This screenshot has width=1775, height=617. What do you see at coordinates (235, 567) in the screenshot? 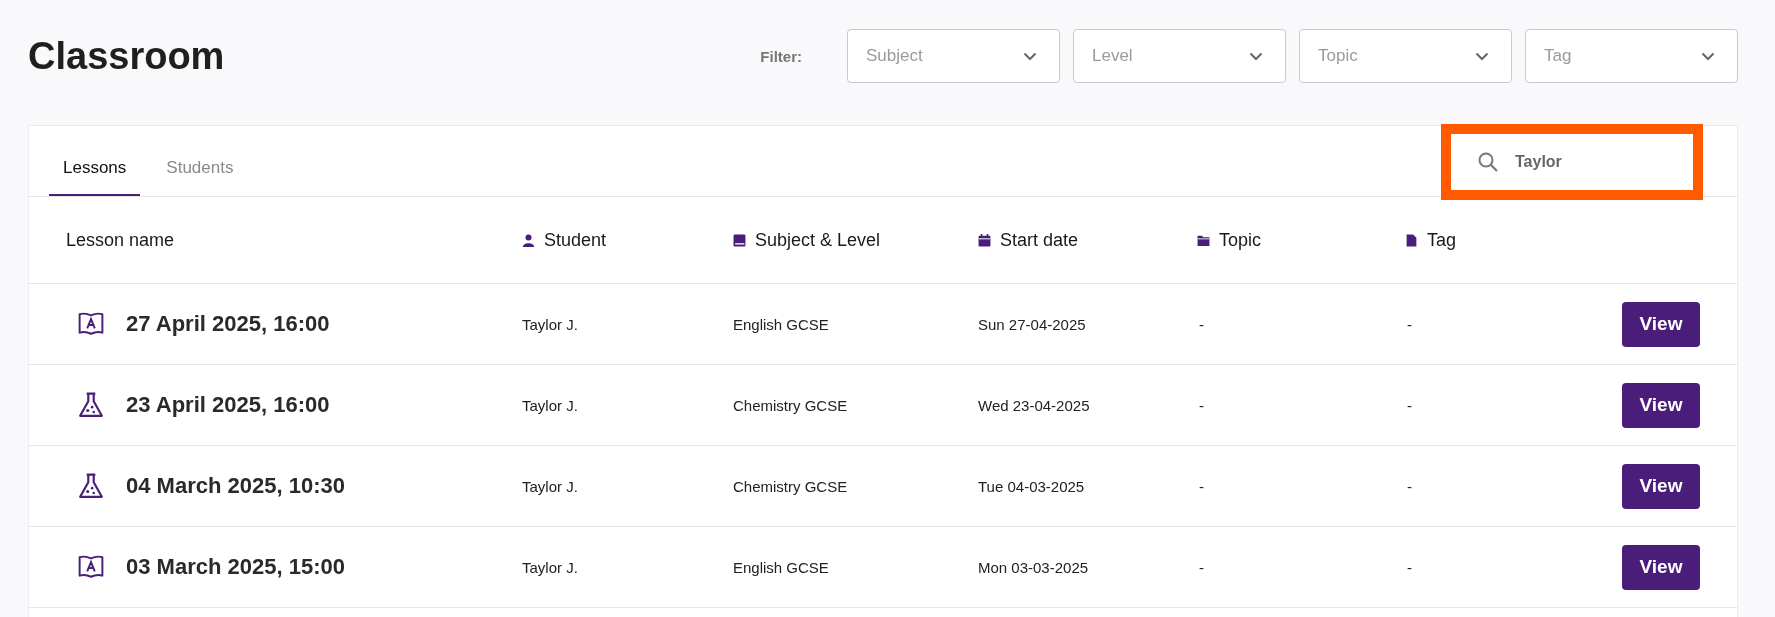
I see `lesson-name: 03 March 2025, 15:00` at bounding box center [235, 567].